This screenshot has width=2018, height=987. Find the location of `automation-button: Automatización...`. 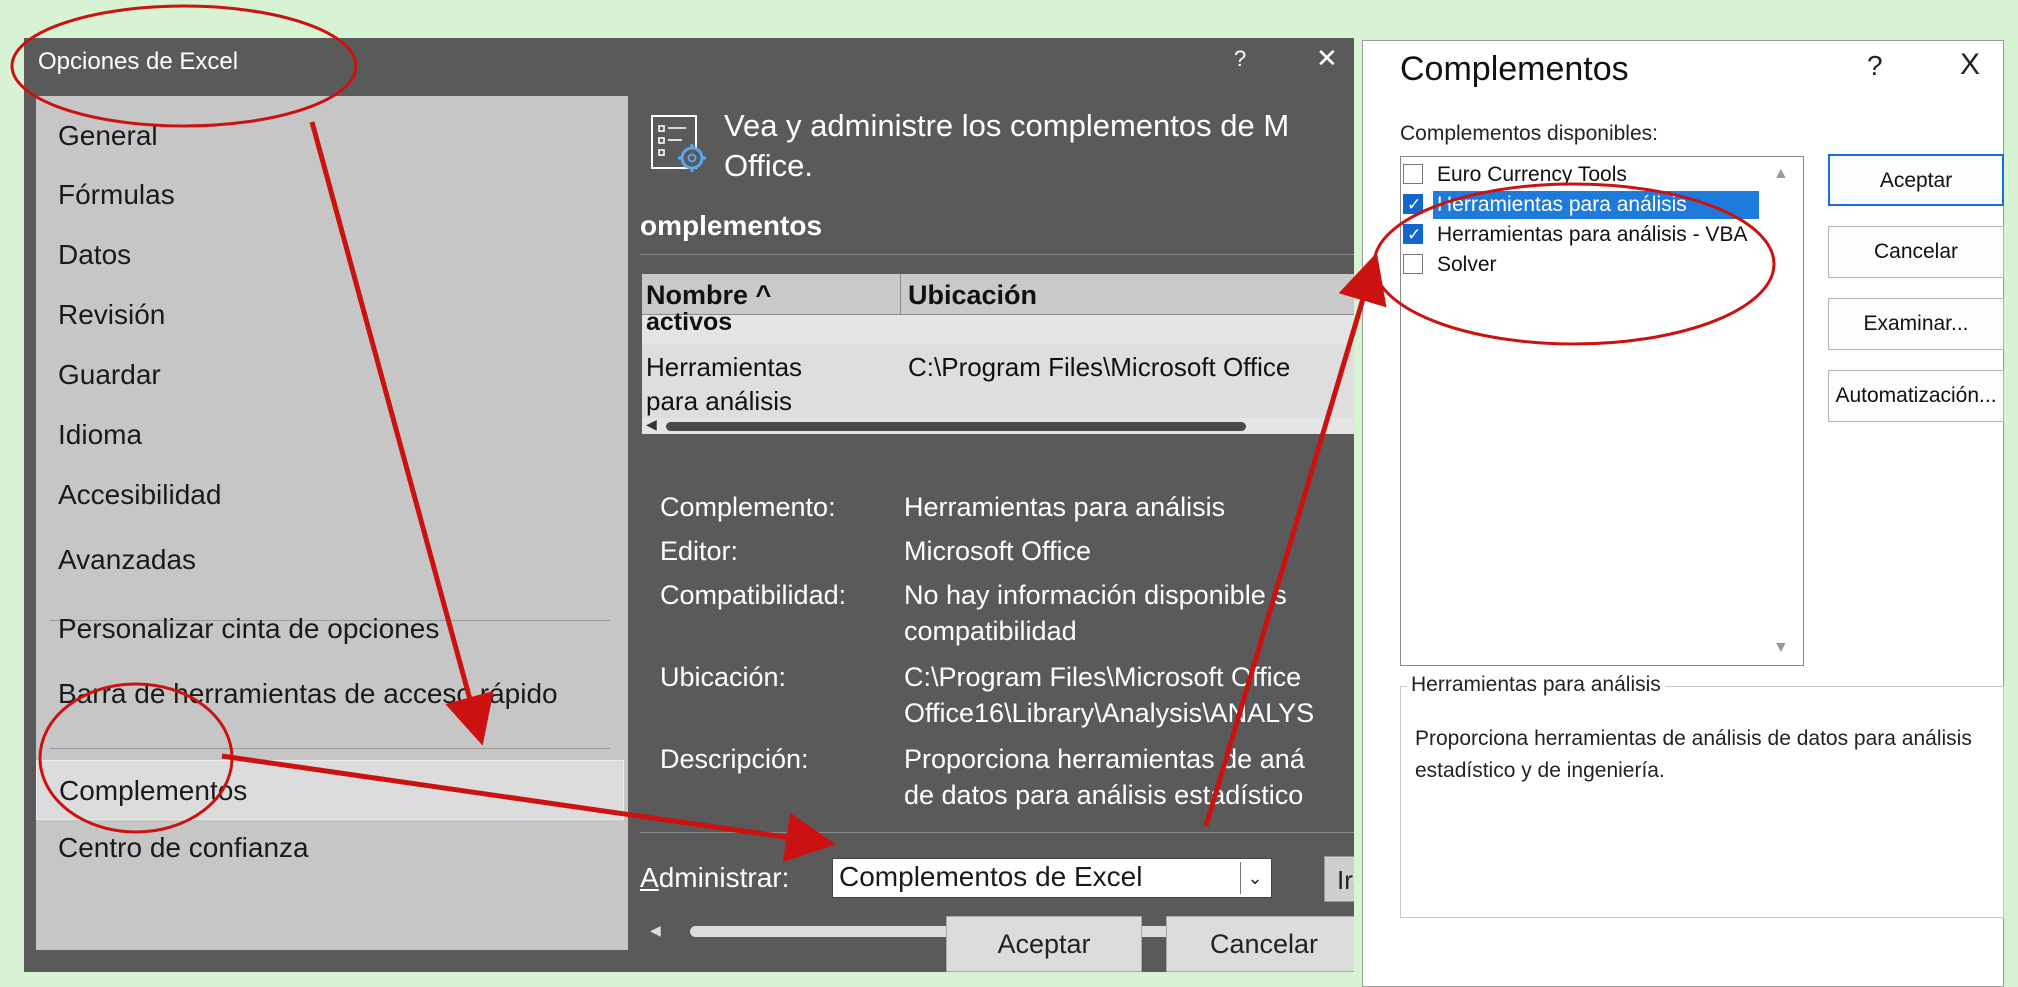

automation-button: Automatización... is located at coordinates (1916, 396).